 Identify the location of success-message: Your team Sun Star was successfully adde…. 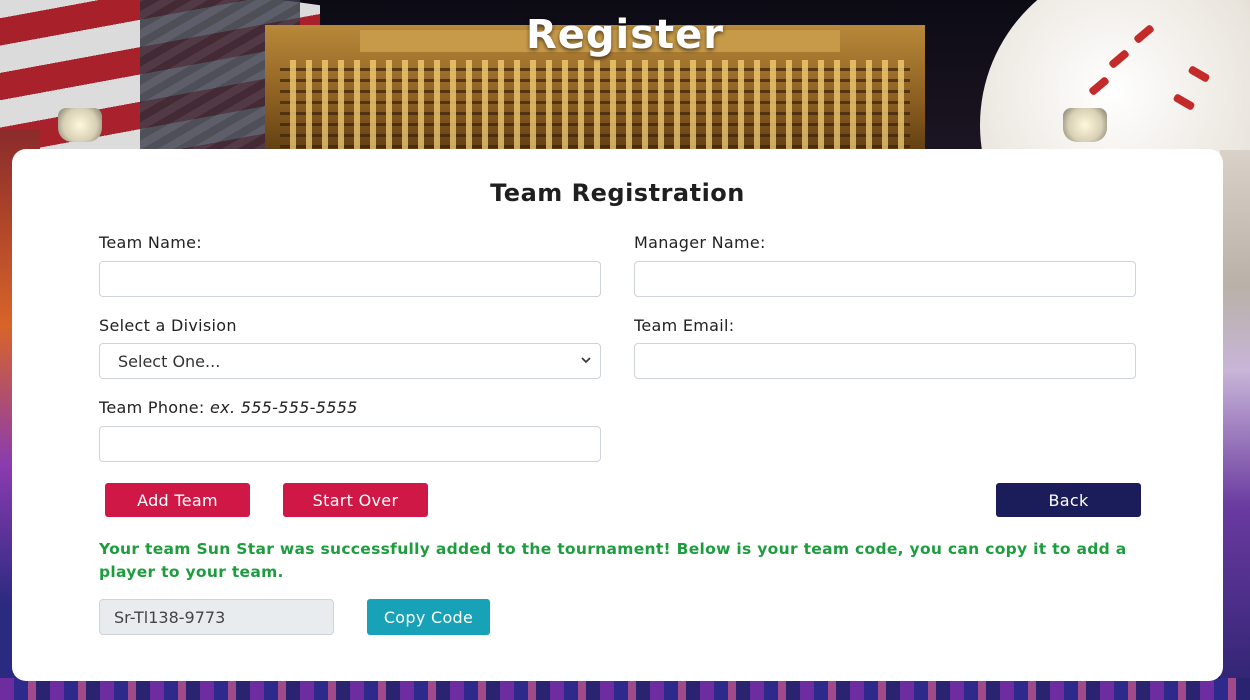
(613, 560).